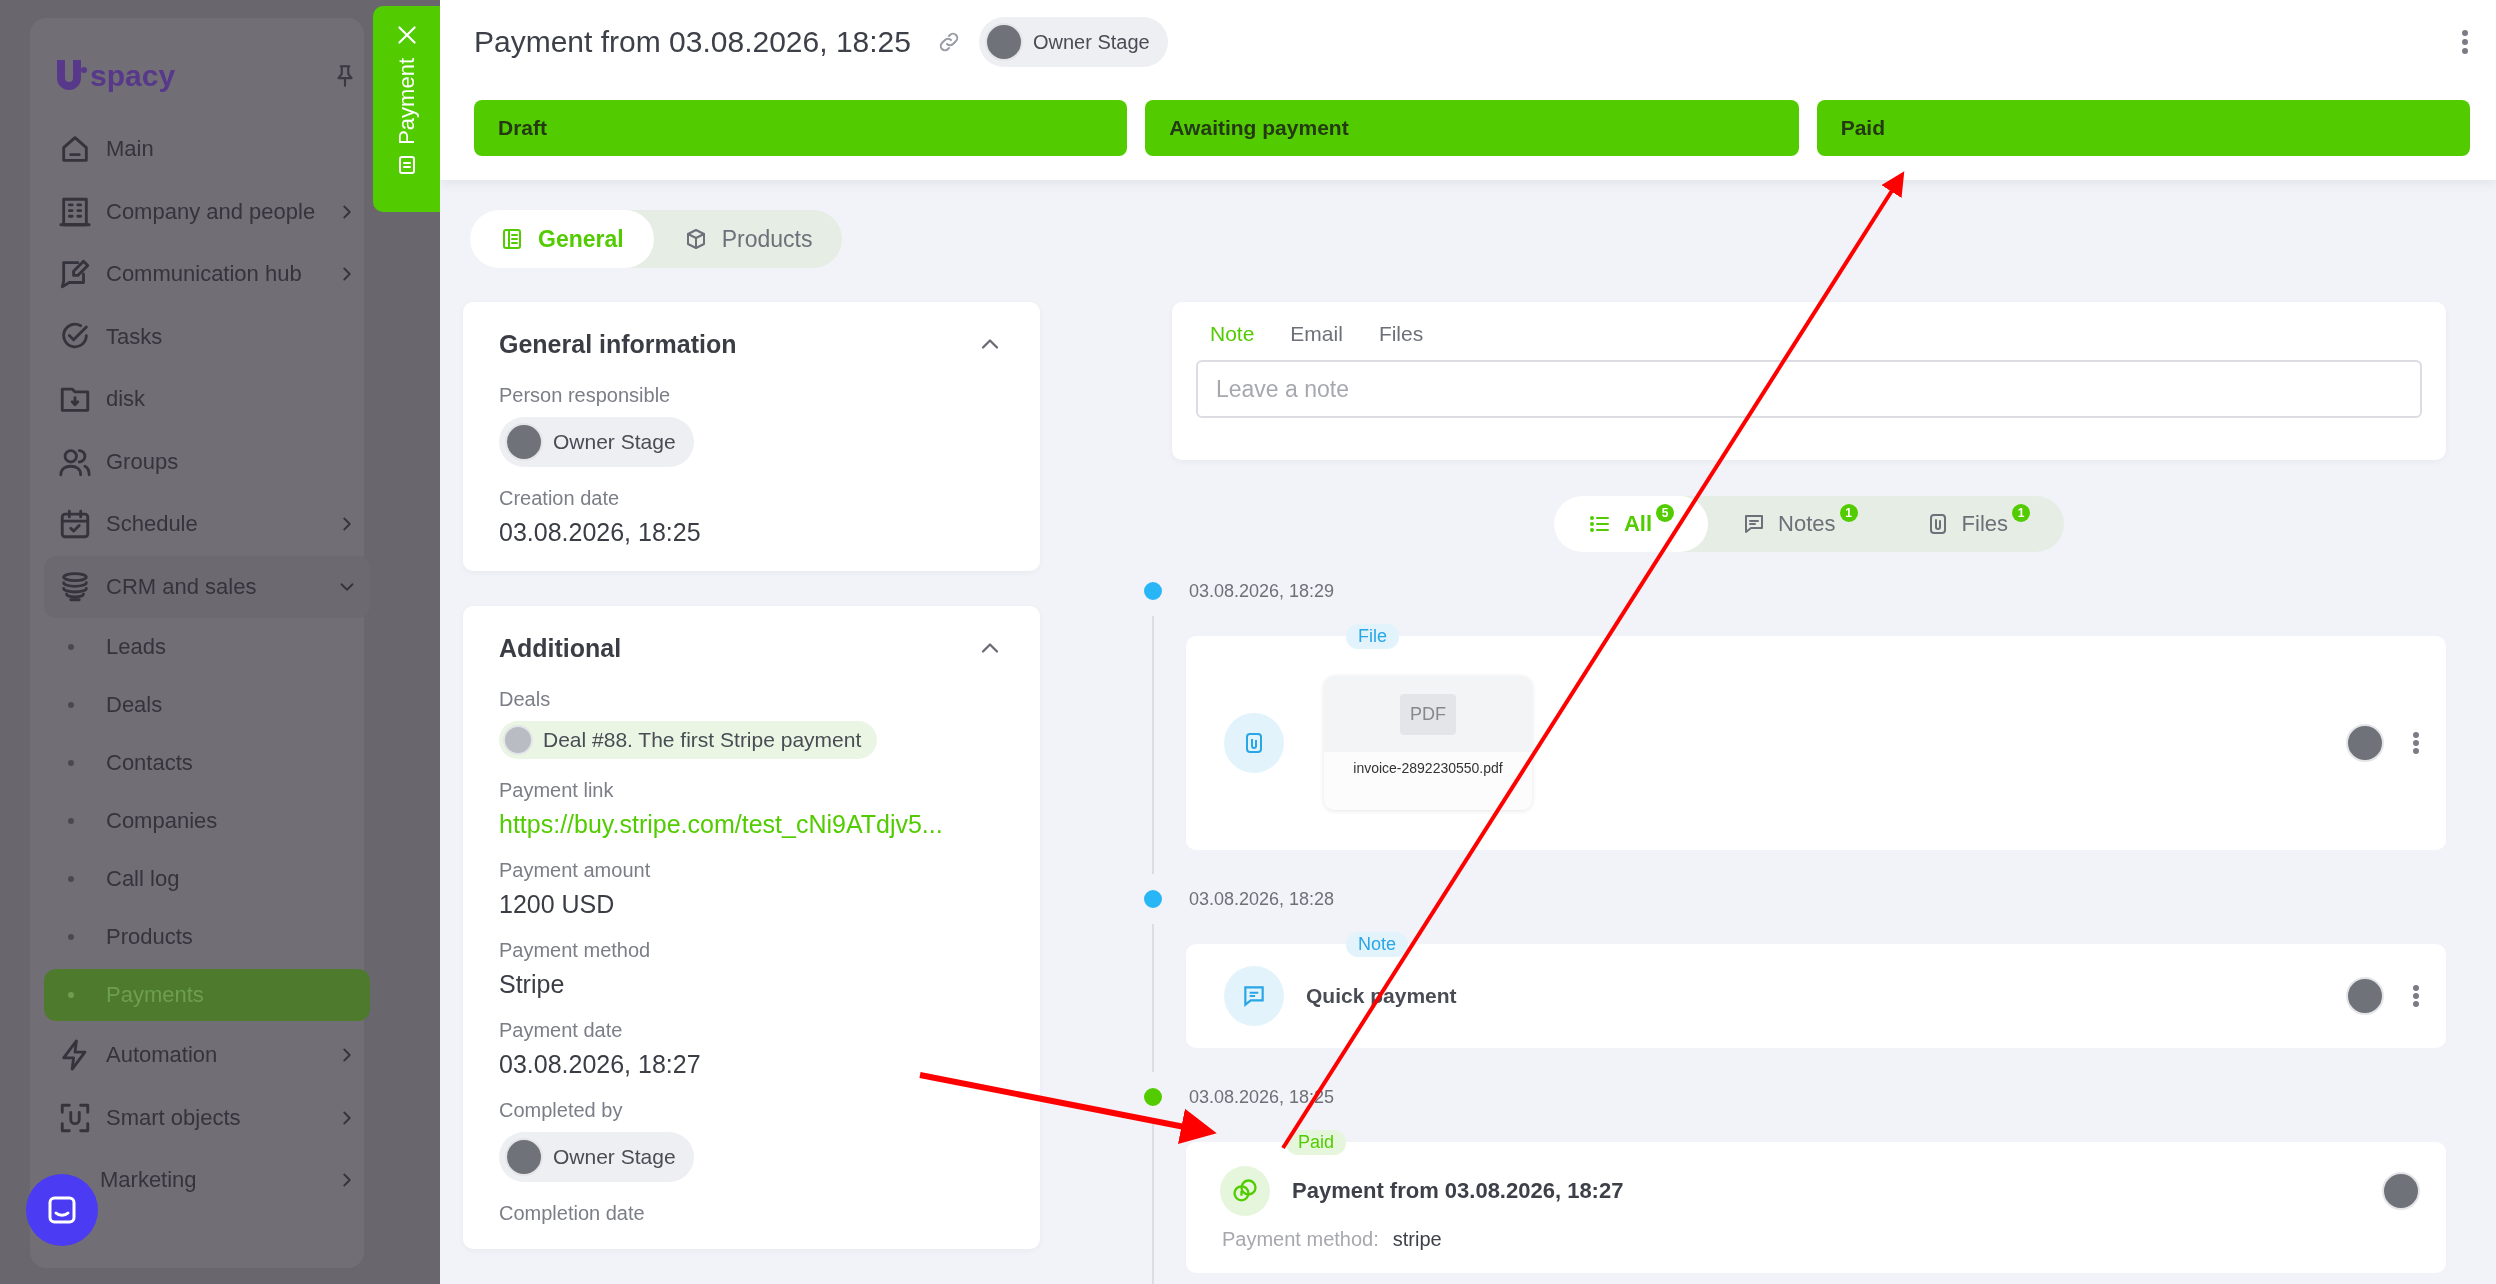 The image size is (2496, 1284). Describe the element at coordinates (600, 532) in the screenshot. I see `field-value: 03.08.2026, 18:25` at that location.